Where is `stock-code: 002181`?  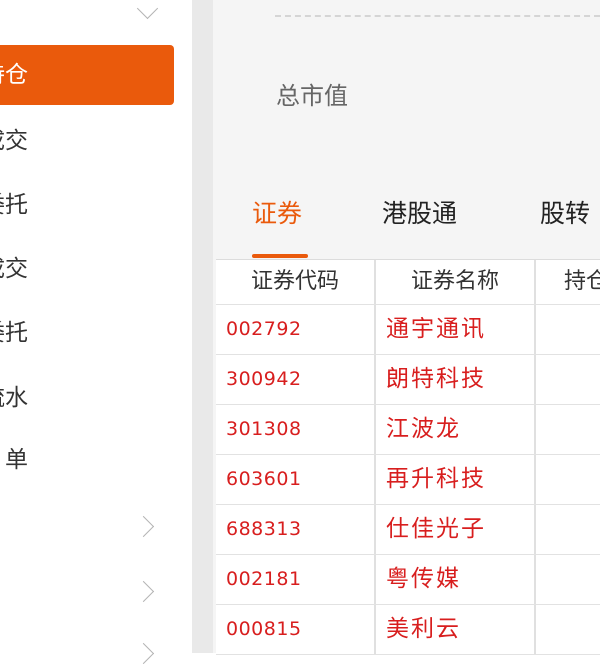 stock-code: 002181 is located at coordinates (296, 579).